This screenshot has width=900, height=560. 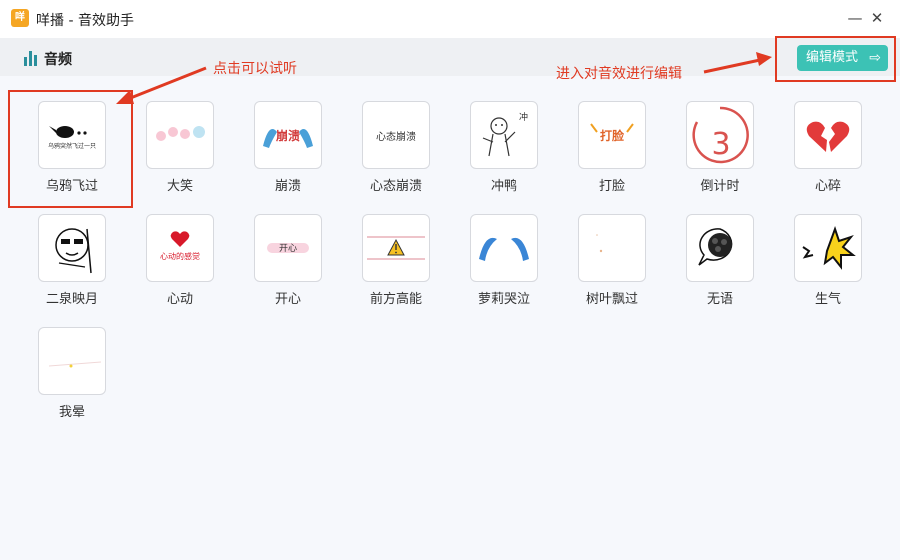 I want to click on mental-collapse-thumb-text: 心态崩溃, so click(x=396, y=136).